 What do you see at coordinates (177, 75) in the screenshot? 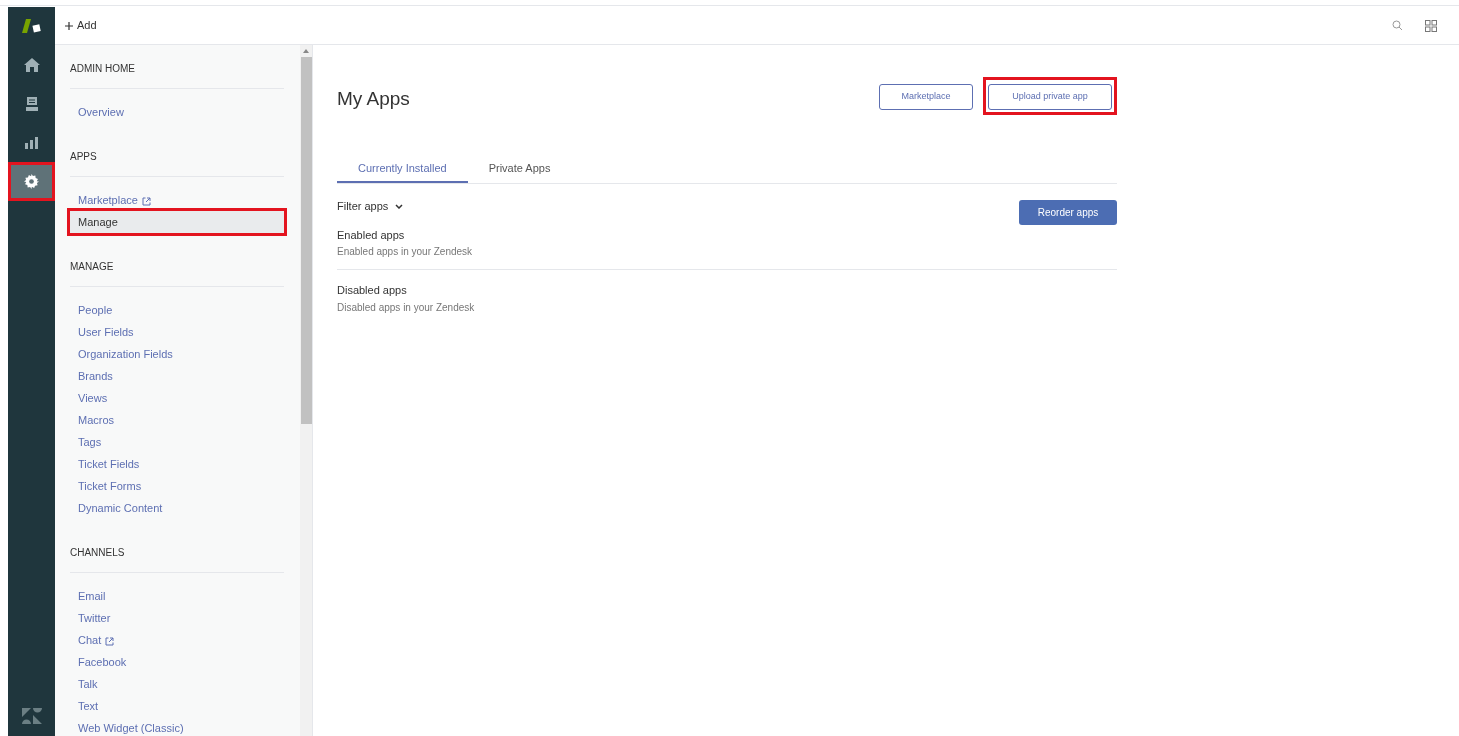
I see `section-heading: ADMIN HOME` at bounding box center [177, 75].